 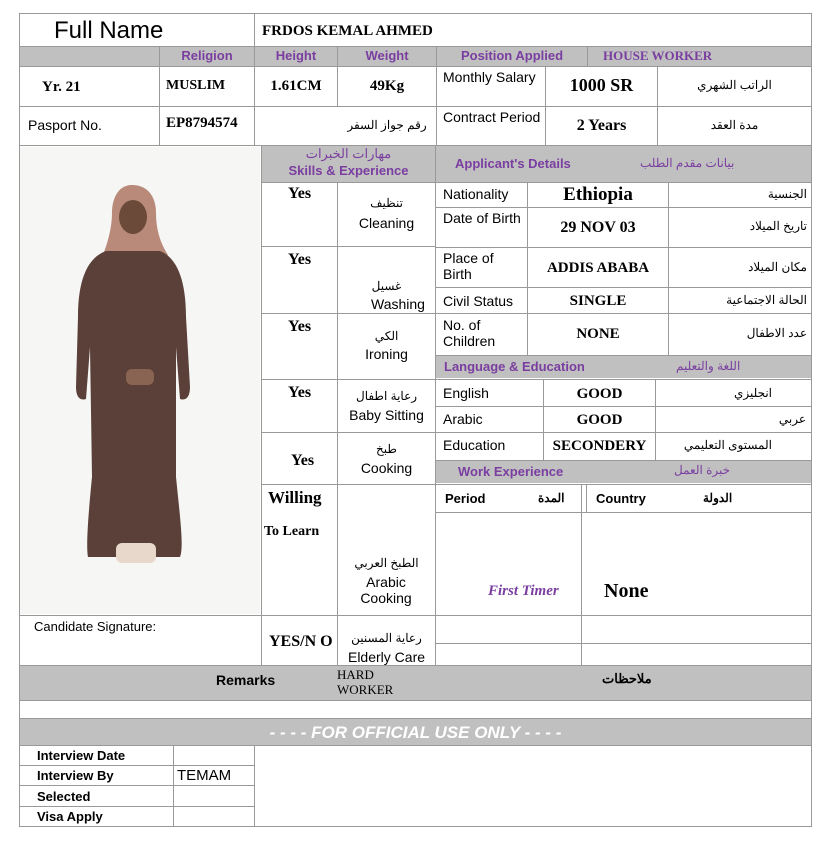 What do you see at coordinates (465, 498) in the screenshot?
I see `period-label: Period` at bounding box center [465, 498].